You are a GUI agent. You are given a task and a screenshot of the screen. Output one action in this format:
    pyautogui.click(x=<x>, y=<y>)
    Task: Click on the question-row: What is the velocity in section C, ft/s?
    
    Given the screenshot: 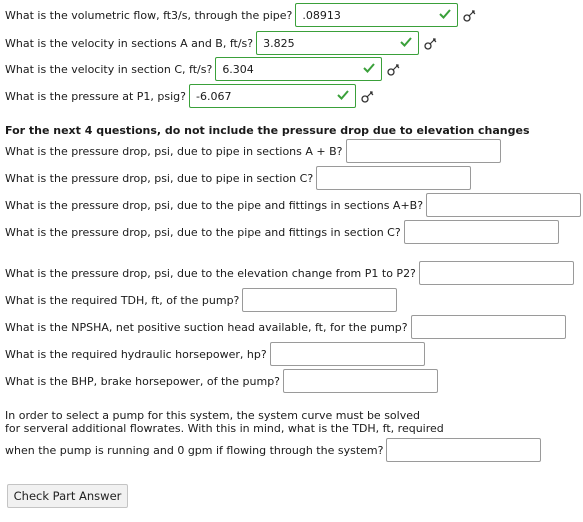 What is the action you would take?
    pyautogui.click(x=203, y=69)
    